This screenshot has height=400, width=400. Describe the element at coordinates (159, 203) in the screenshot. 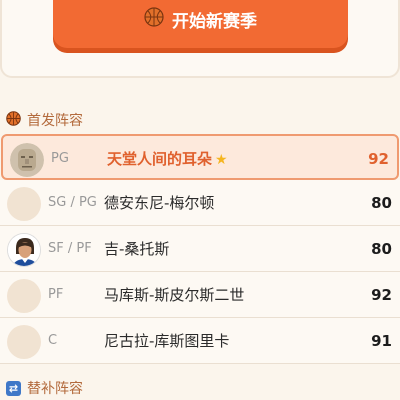

I see `player-name: 德安东尼-梅尔顿` at that location.